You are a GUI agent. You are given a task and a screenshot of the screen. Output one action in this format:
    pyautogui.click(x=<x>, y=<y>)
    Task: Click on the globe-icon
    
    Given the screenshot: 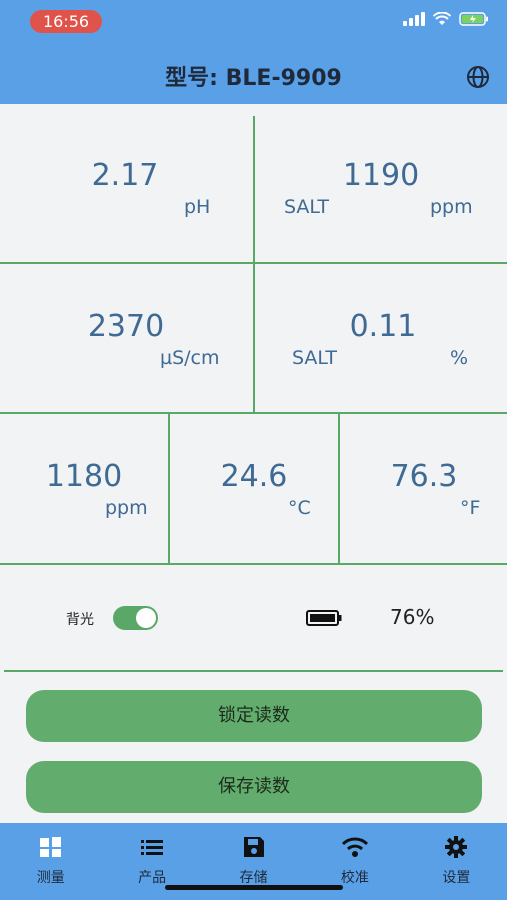 What is the action you would take?
    pyautogui.click(x=478, y=77)
    